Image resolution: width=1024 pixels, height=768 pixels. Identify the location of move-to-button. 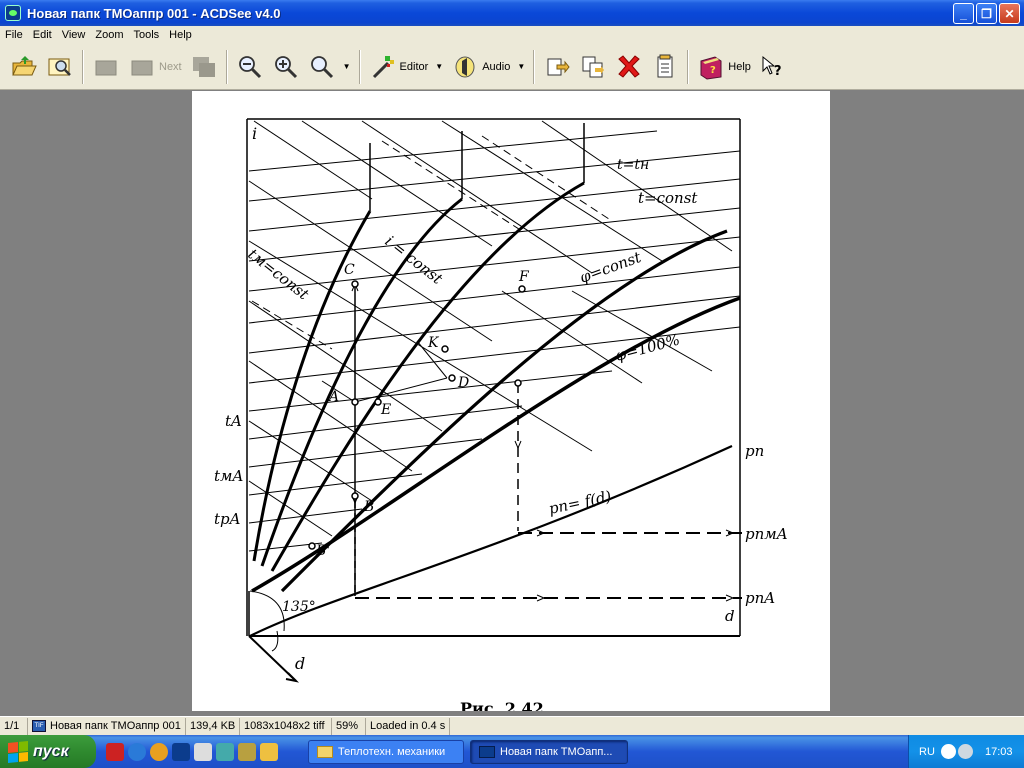
(593, 67).